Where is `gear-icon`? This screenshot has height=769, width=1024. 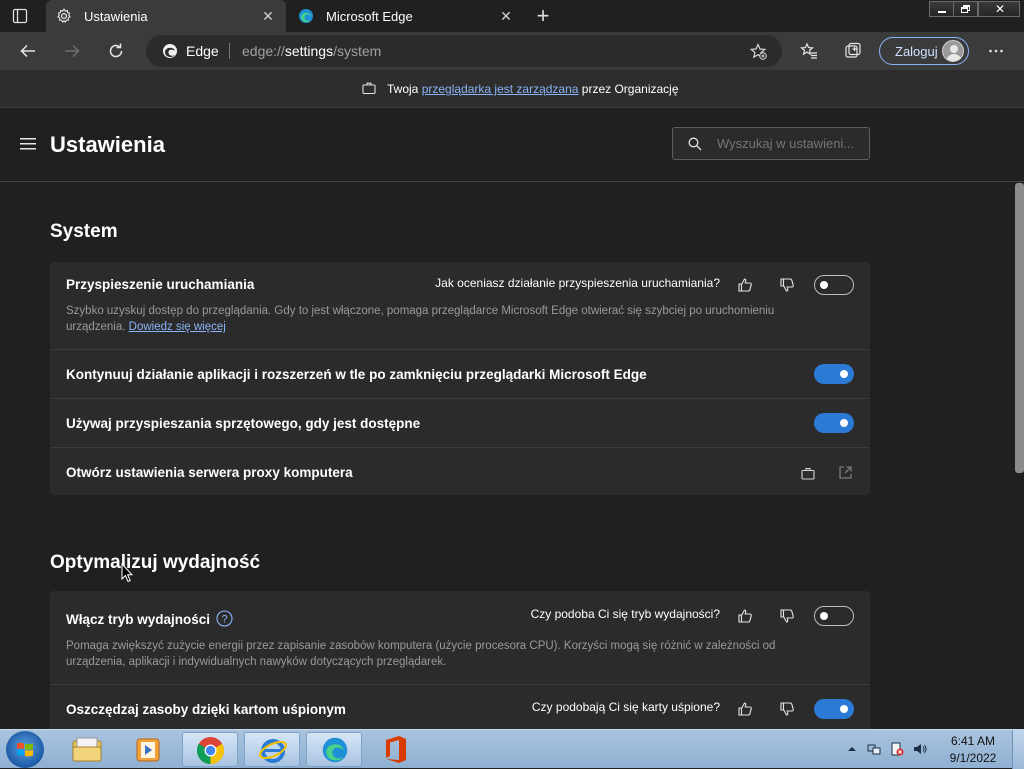
gear-icon is located at coordinates (64, 16).